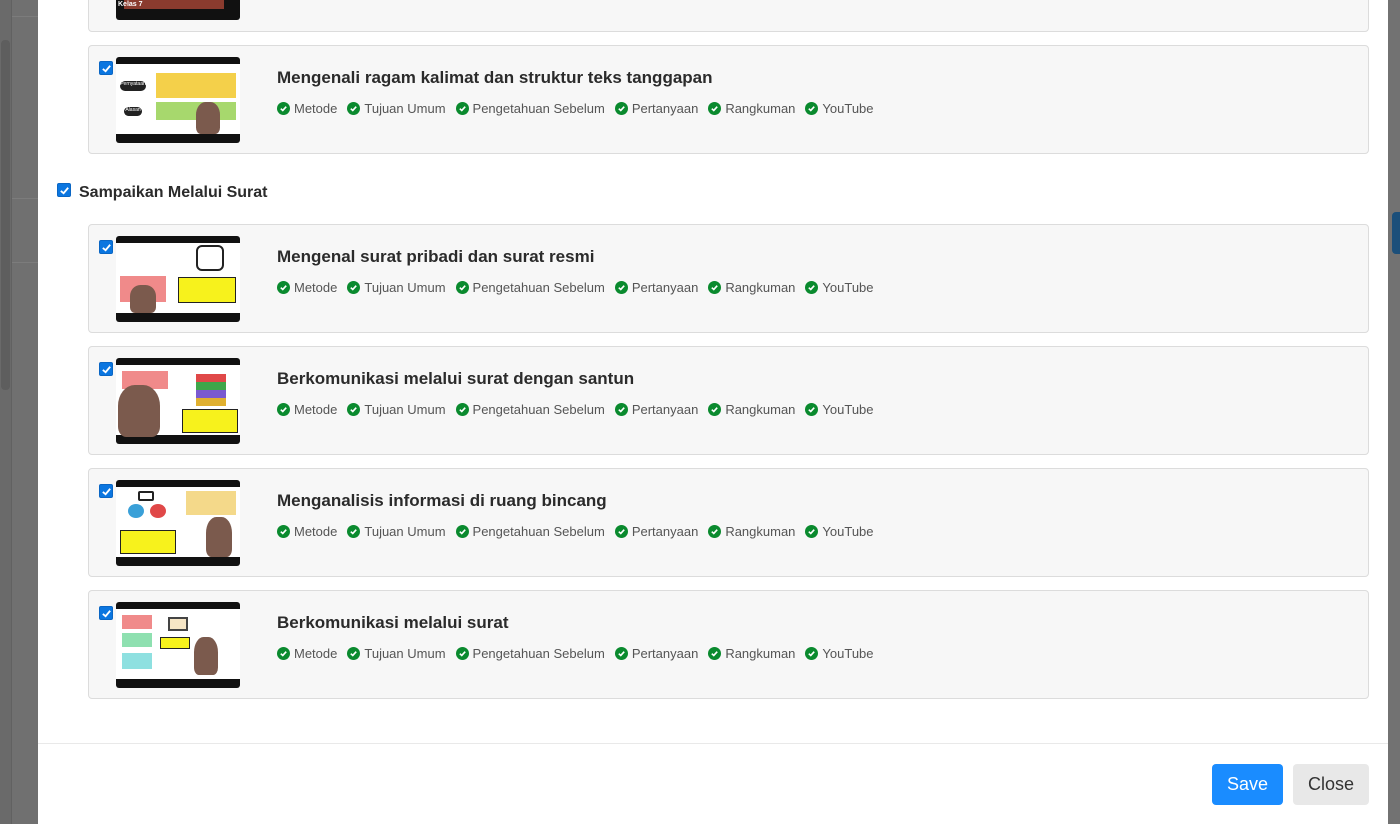  Describe the element at coordinates (133, 111) in the screenshot. I see `thumbnail-caption: Alasan` at that location.